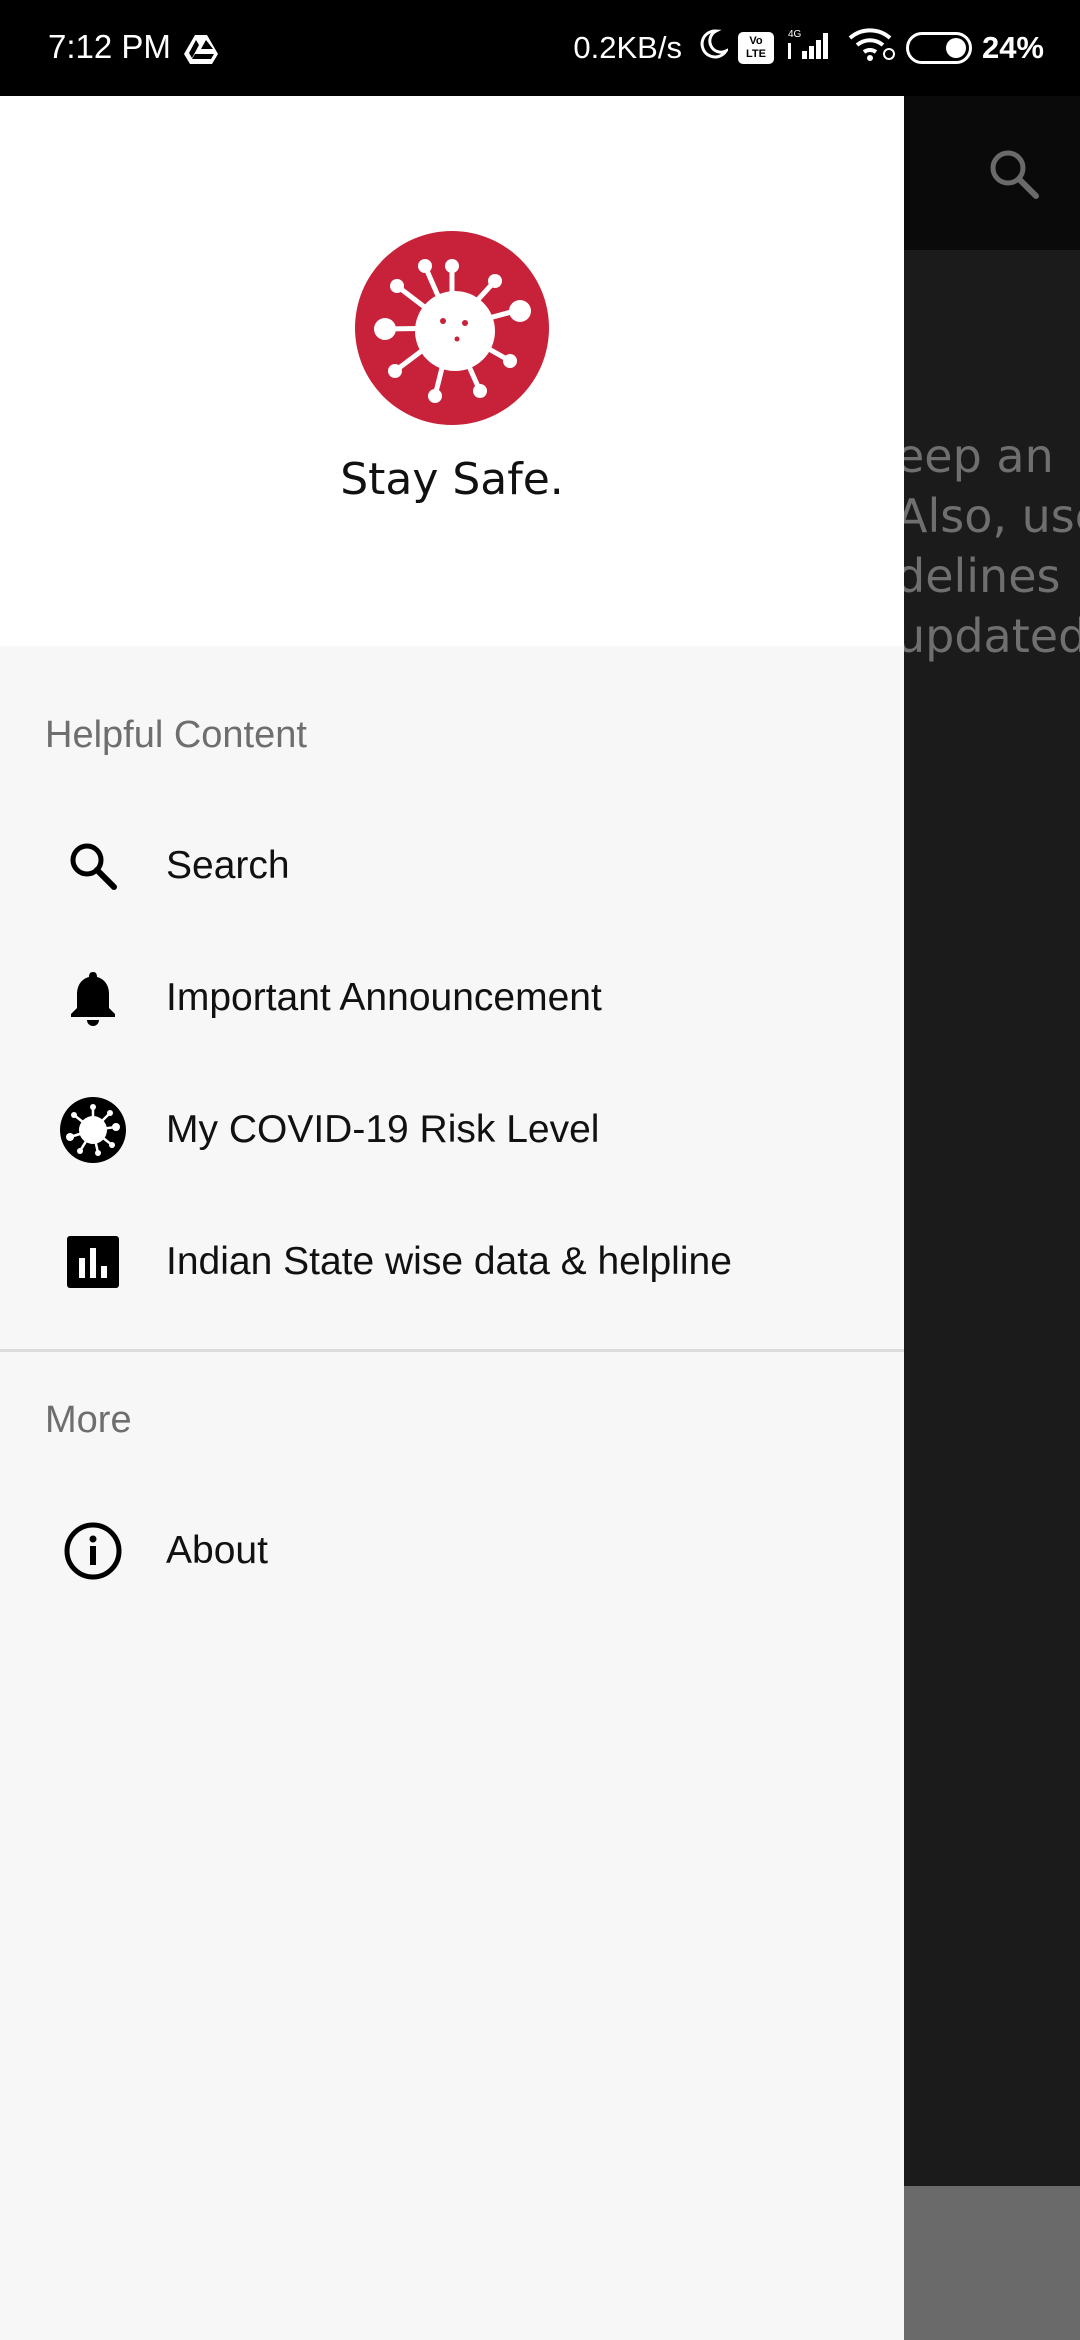  I want to click on battery-icon, so click(938, 48).